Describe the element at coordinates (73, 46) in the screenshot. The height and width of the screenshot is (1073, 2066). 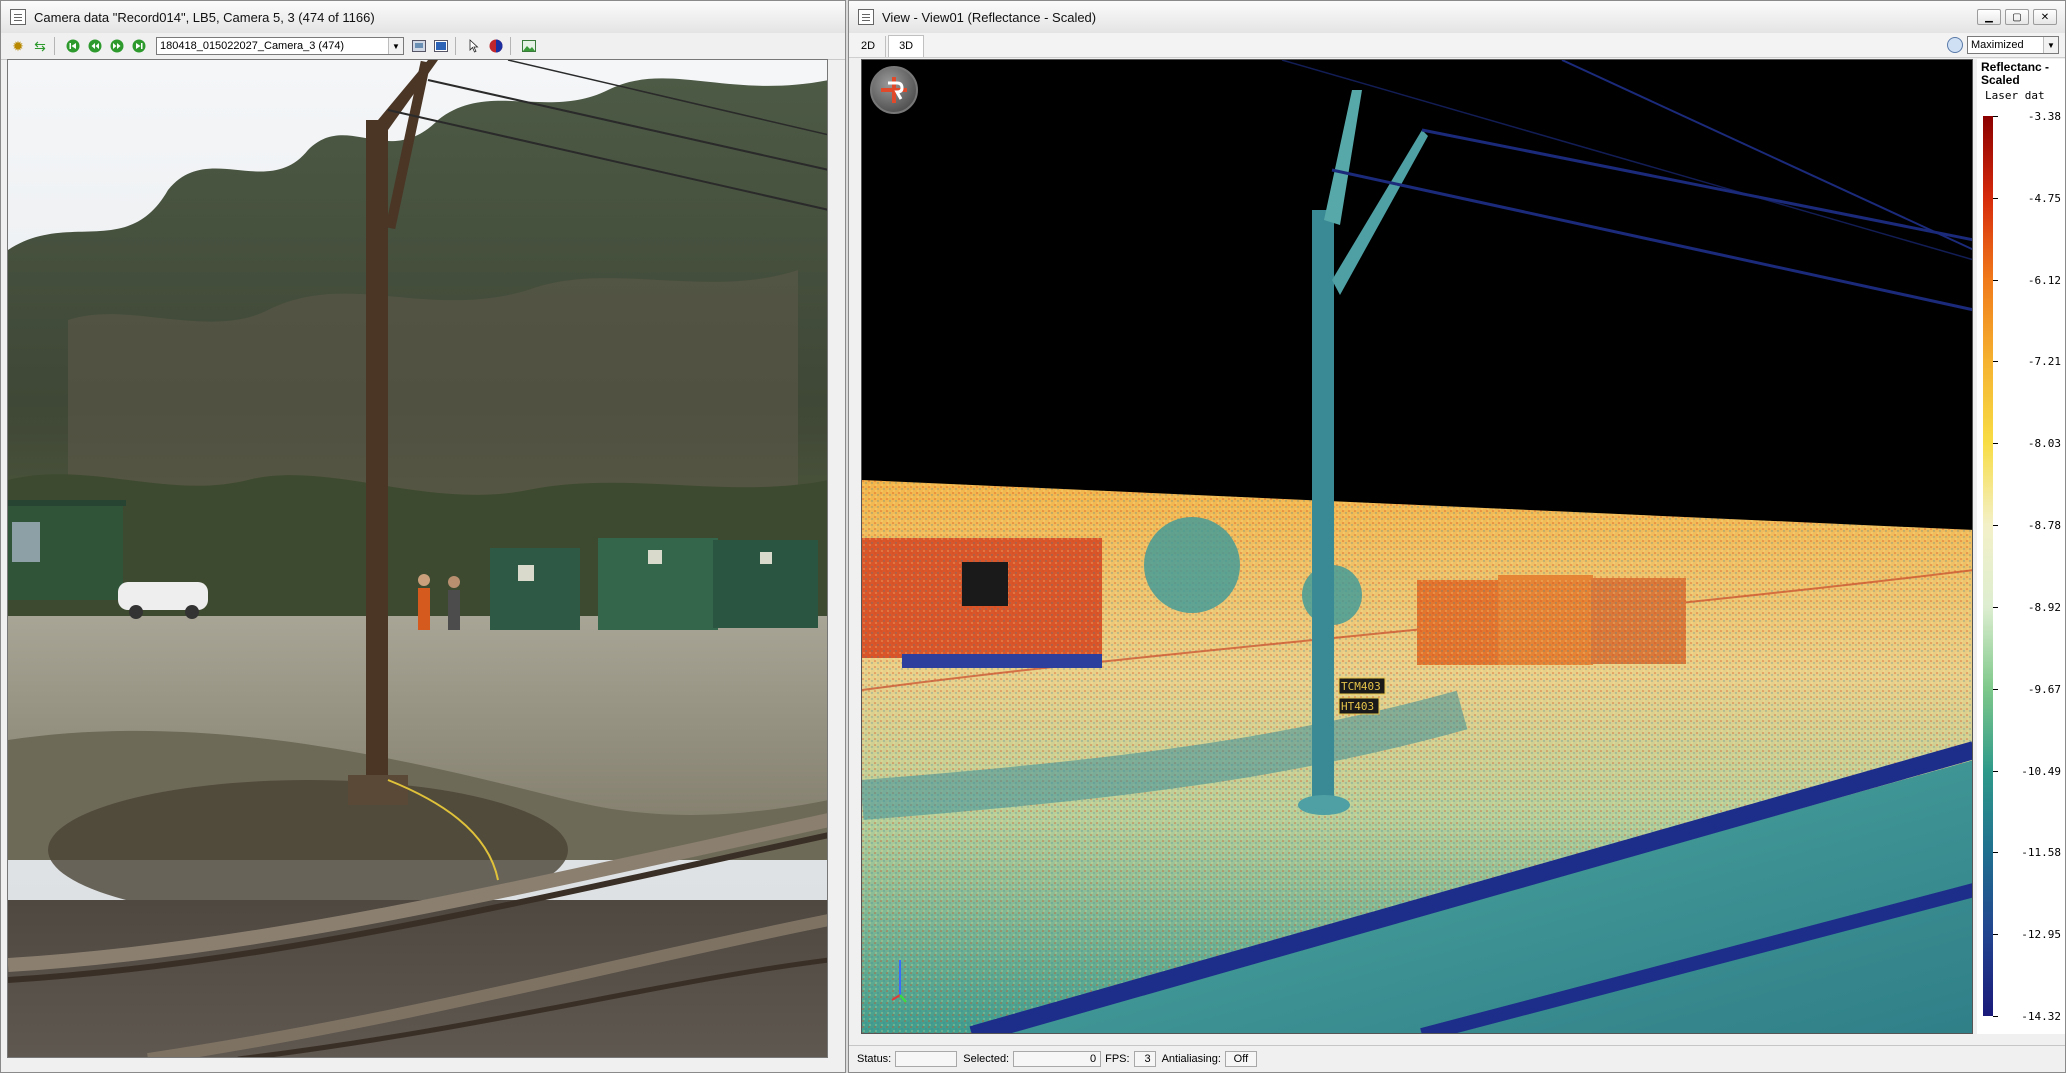
I see `first-frame-icon` at that location.